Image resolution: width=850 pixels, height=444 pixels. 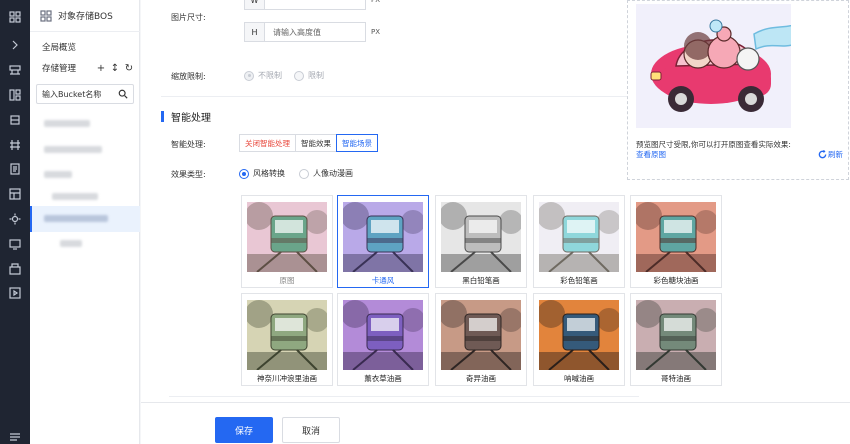 I want to click on server-icon, so click(x=15, y=70).